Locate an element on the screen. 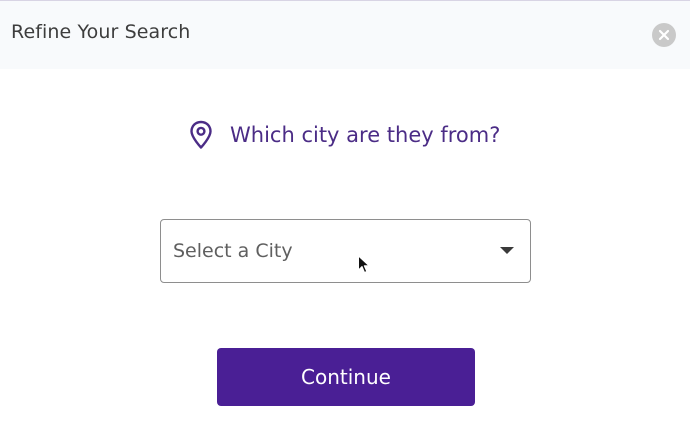 Image resolution: width=690 pixels, height=433 pixels. city-question: Which city are they from? is located at coordinates (344, 135).